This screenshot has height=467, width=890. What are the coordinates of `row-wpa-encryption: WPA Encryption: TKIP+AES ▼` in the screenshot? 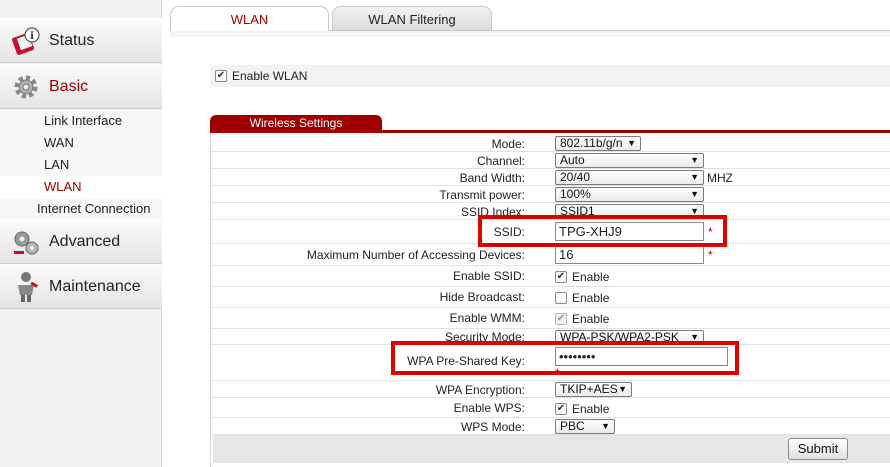 It's located at (550, 389).